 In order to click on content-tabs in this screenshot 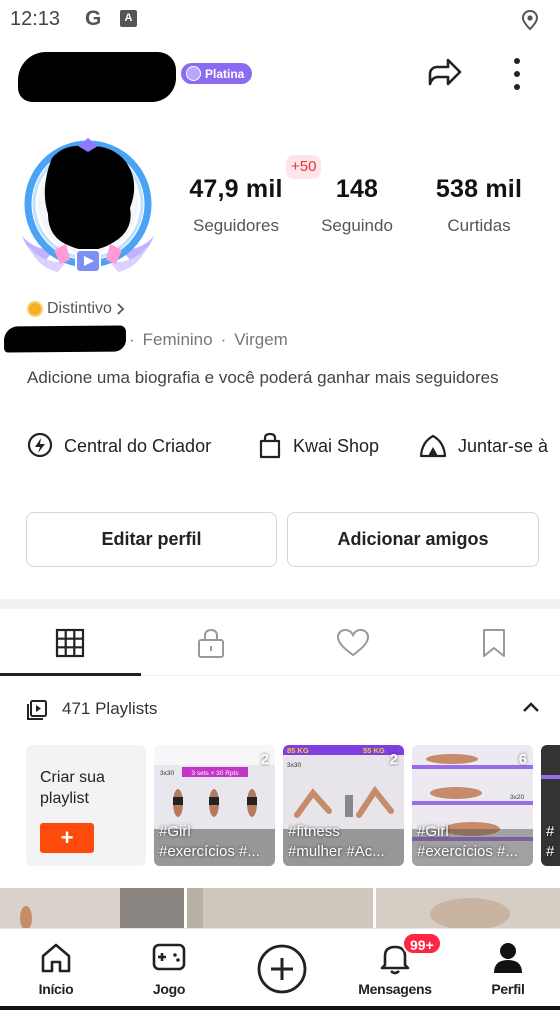, I will do `click(280, 643)`.